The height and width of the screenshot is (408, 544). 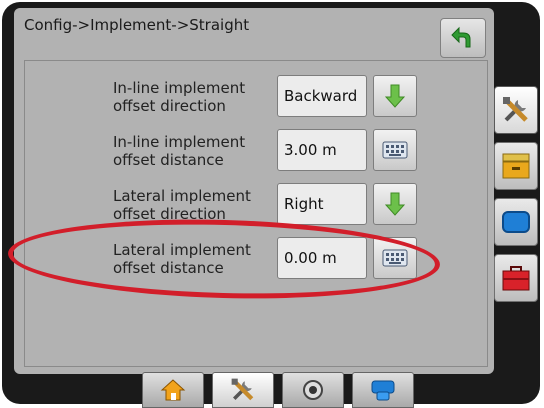 I want to click on row-label-inline-distance: In-line implement offset distance, so click(x=193, y=151).